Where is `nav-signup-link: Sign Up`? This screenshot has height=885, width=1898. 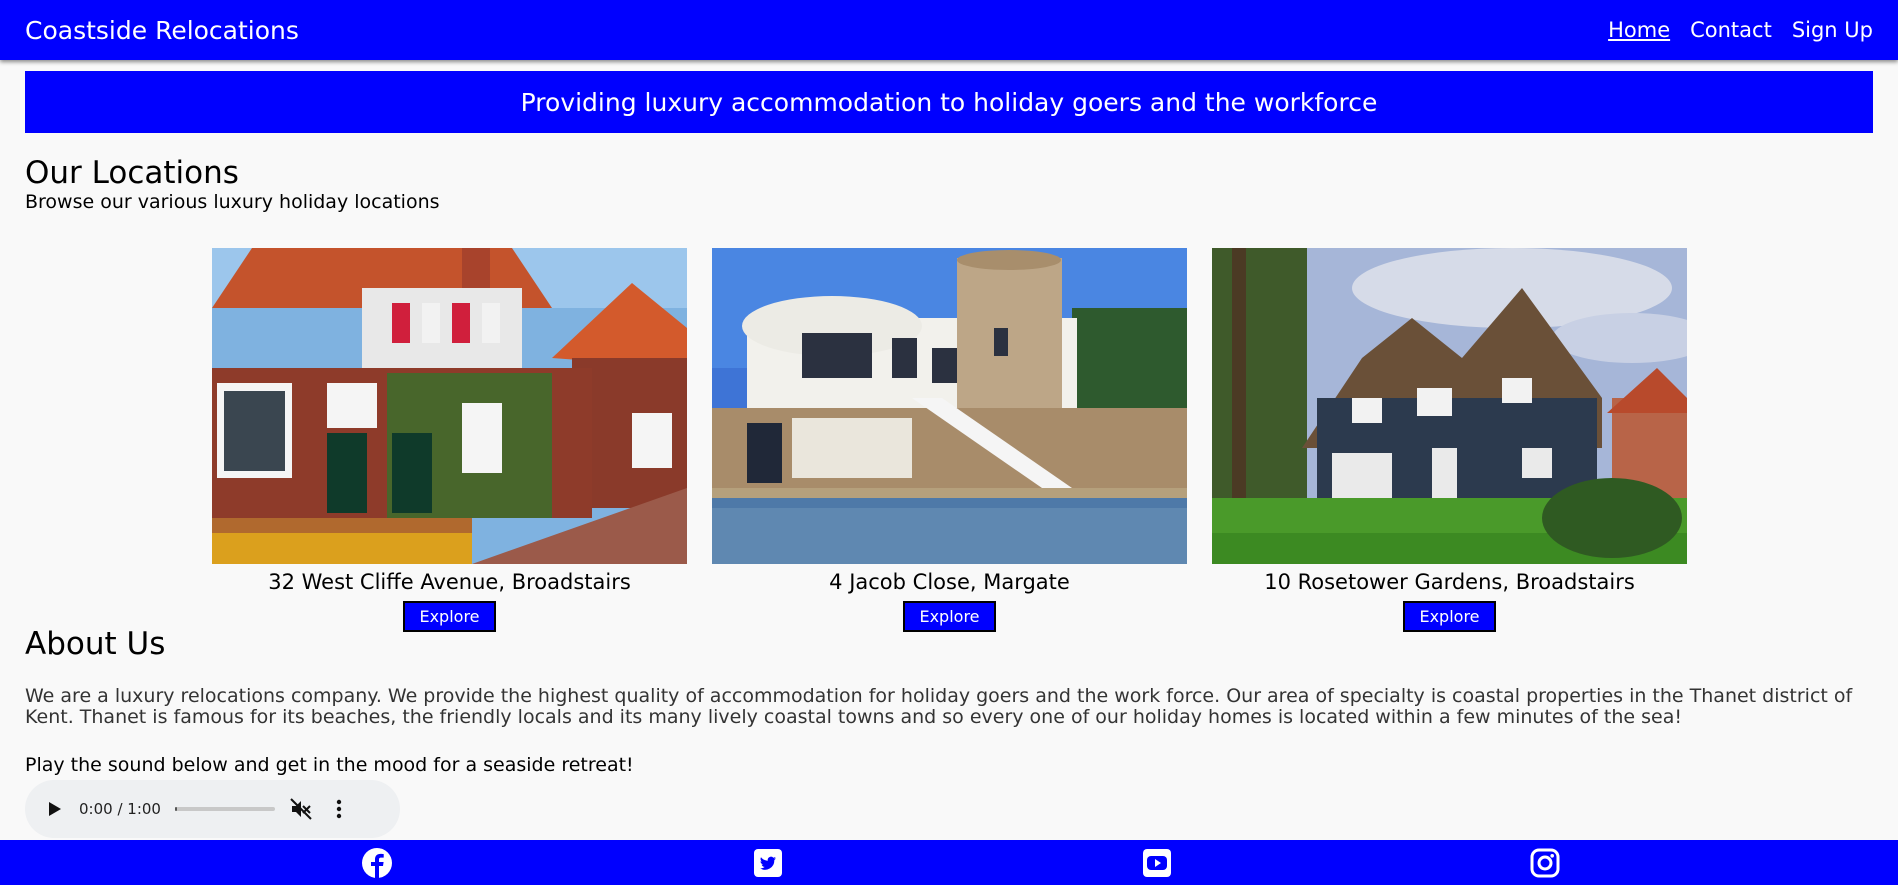 nav-signup-link: Sign Up is located at coordinates (1832, 30).